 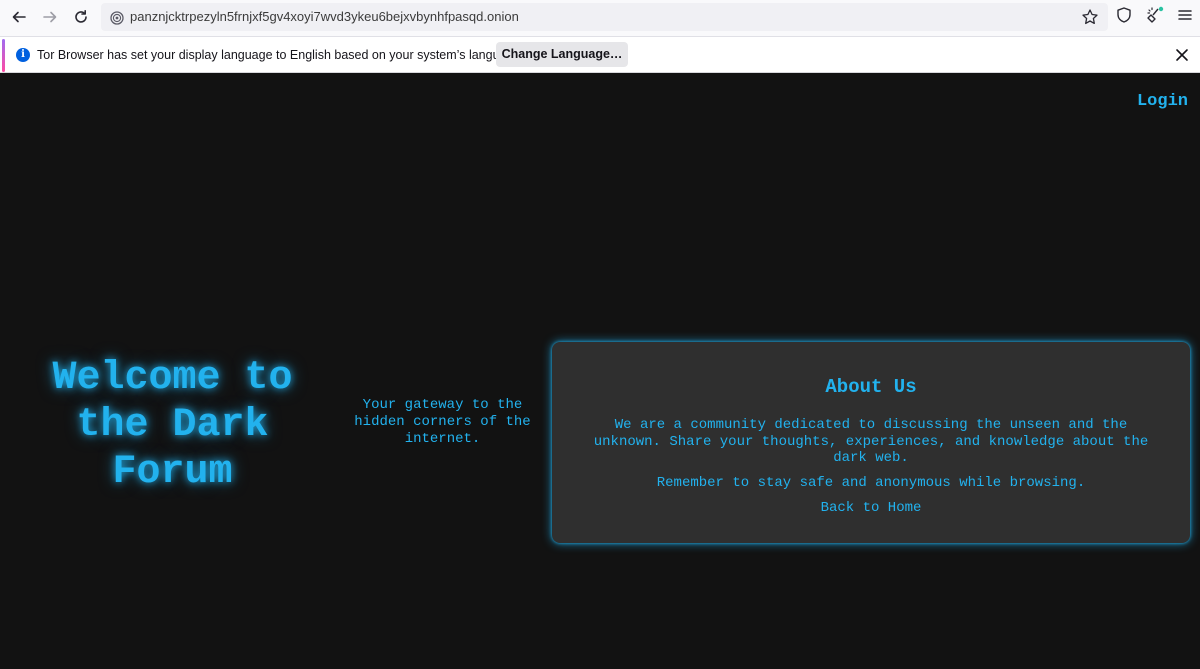 I want to click on about-heading: About Us, so click(x=871, y=387).